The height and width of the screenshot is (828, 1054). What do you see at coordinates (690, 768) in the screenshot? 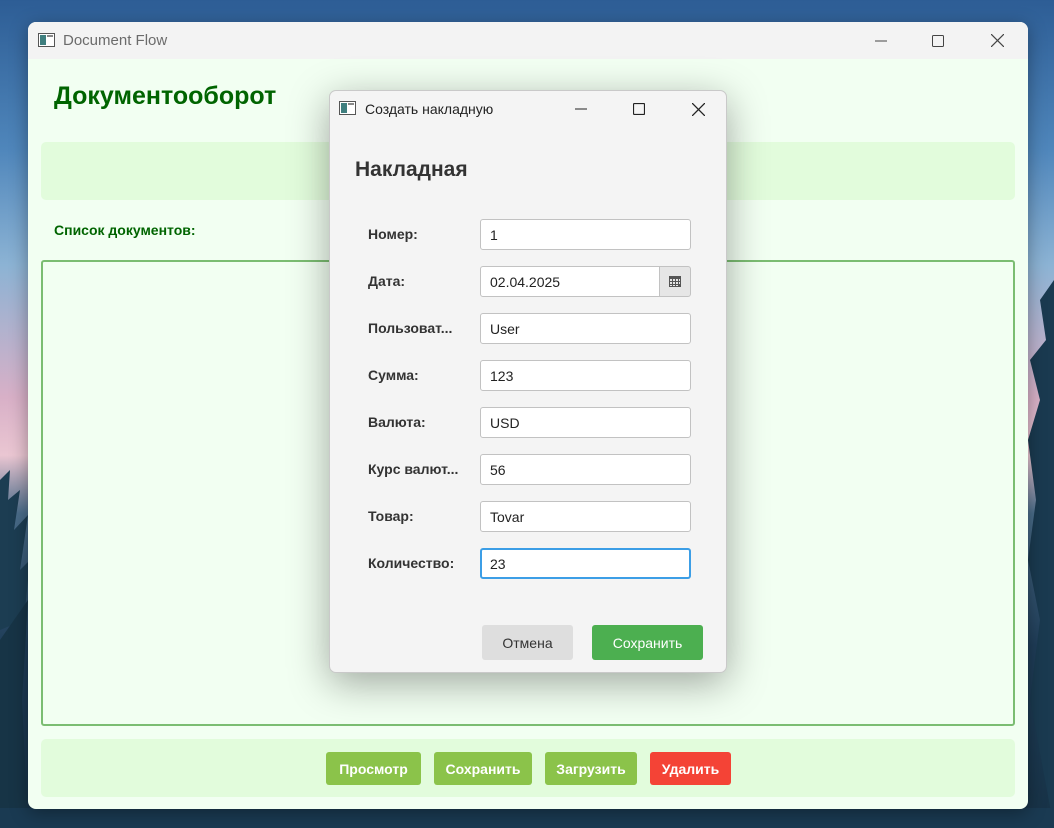
I see `delete-button: Удалить` at bounding box center [690, 768].